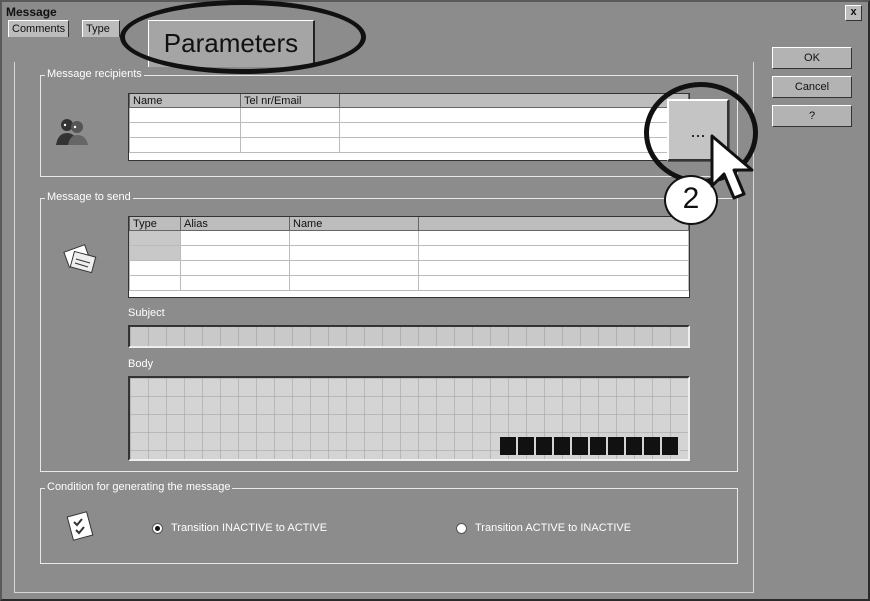 The height and width of the screenshot is (601, 870). What do you see at coordinates (290, 101) in the screenshot?
I see `column-header-tel-email: Tel nr/Email` at bounding box center [290, 101].